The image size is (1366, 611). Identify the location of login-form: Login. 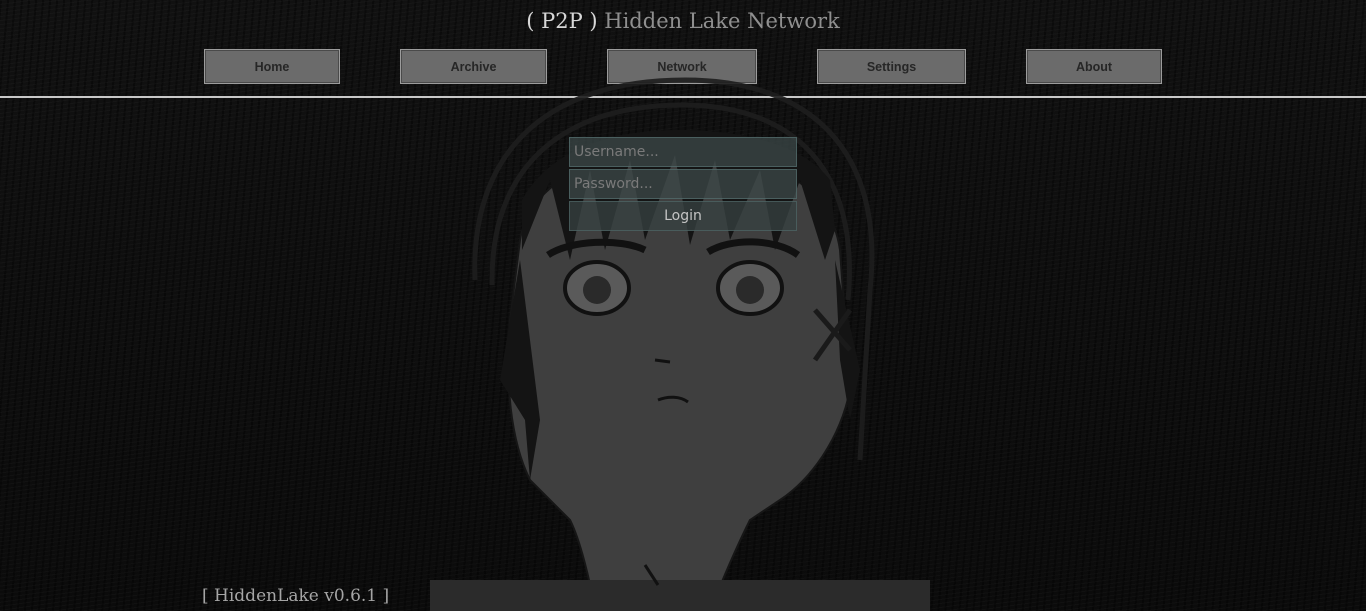
(683, 184).